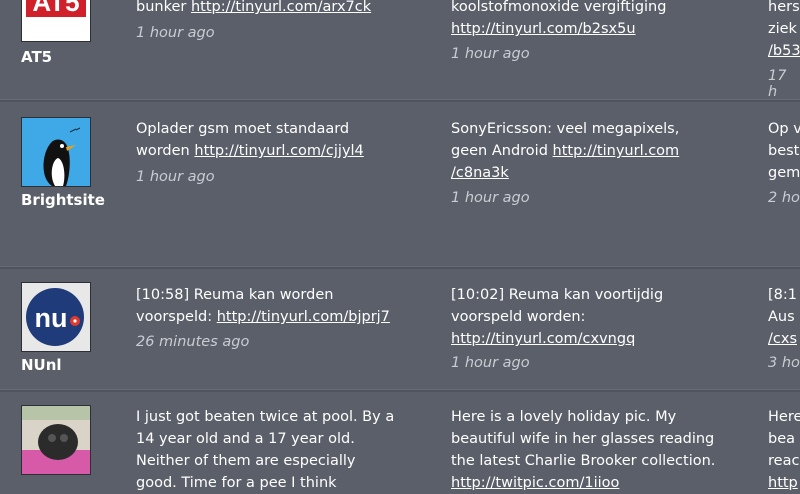  What do you see at coordinates (165, 151) in the screenshot?
I see `tweet-fragment: worden` at bounding box center [165, 151].